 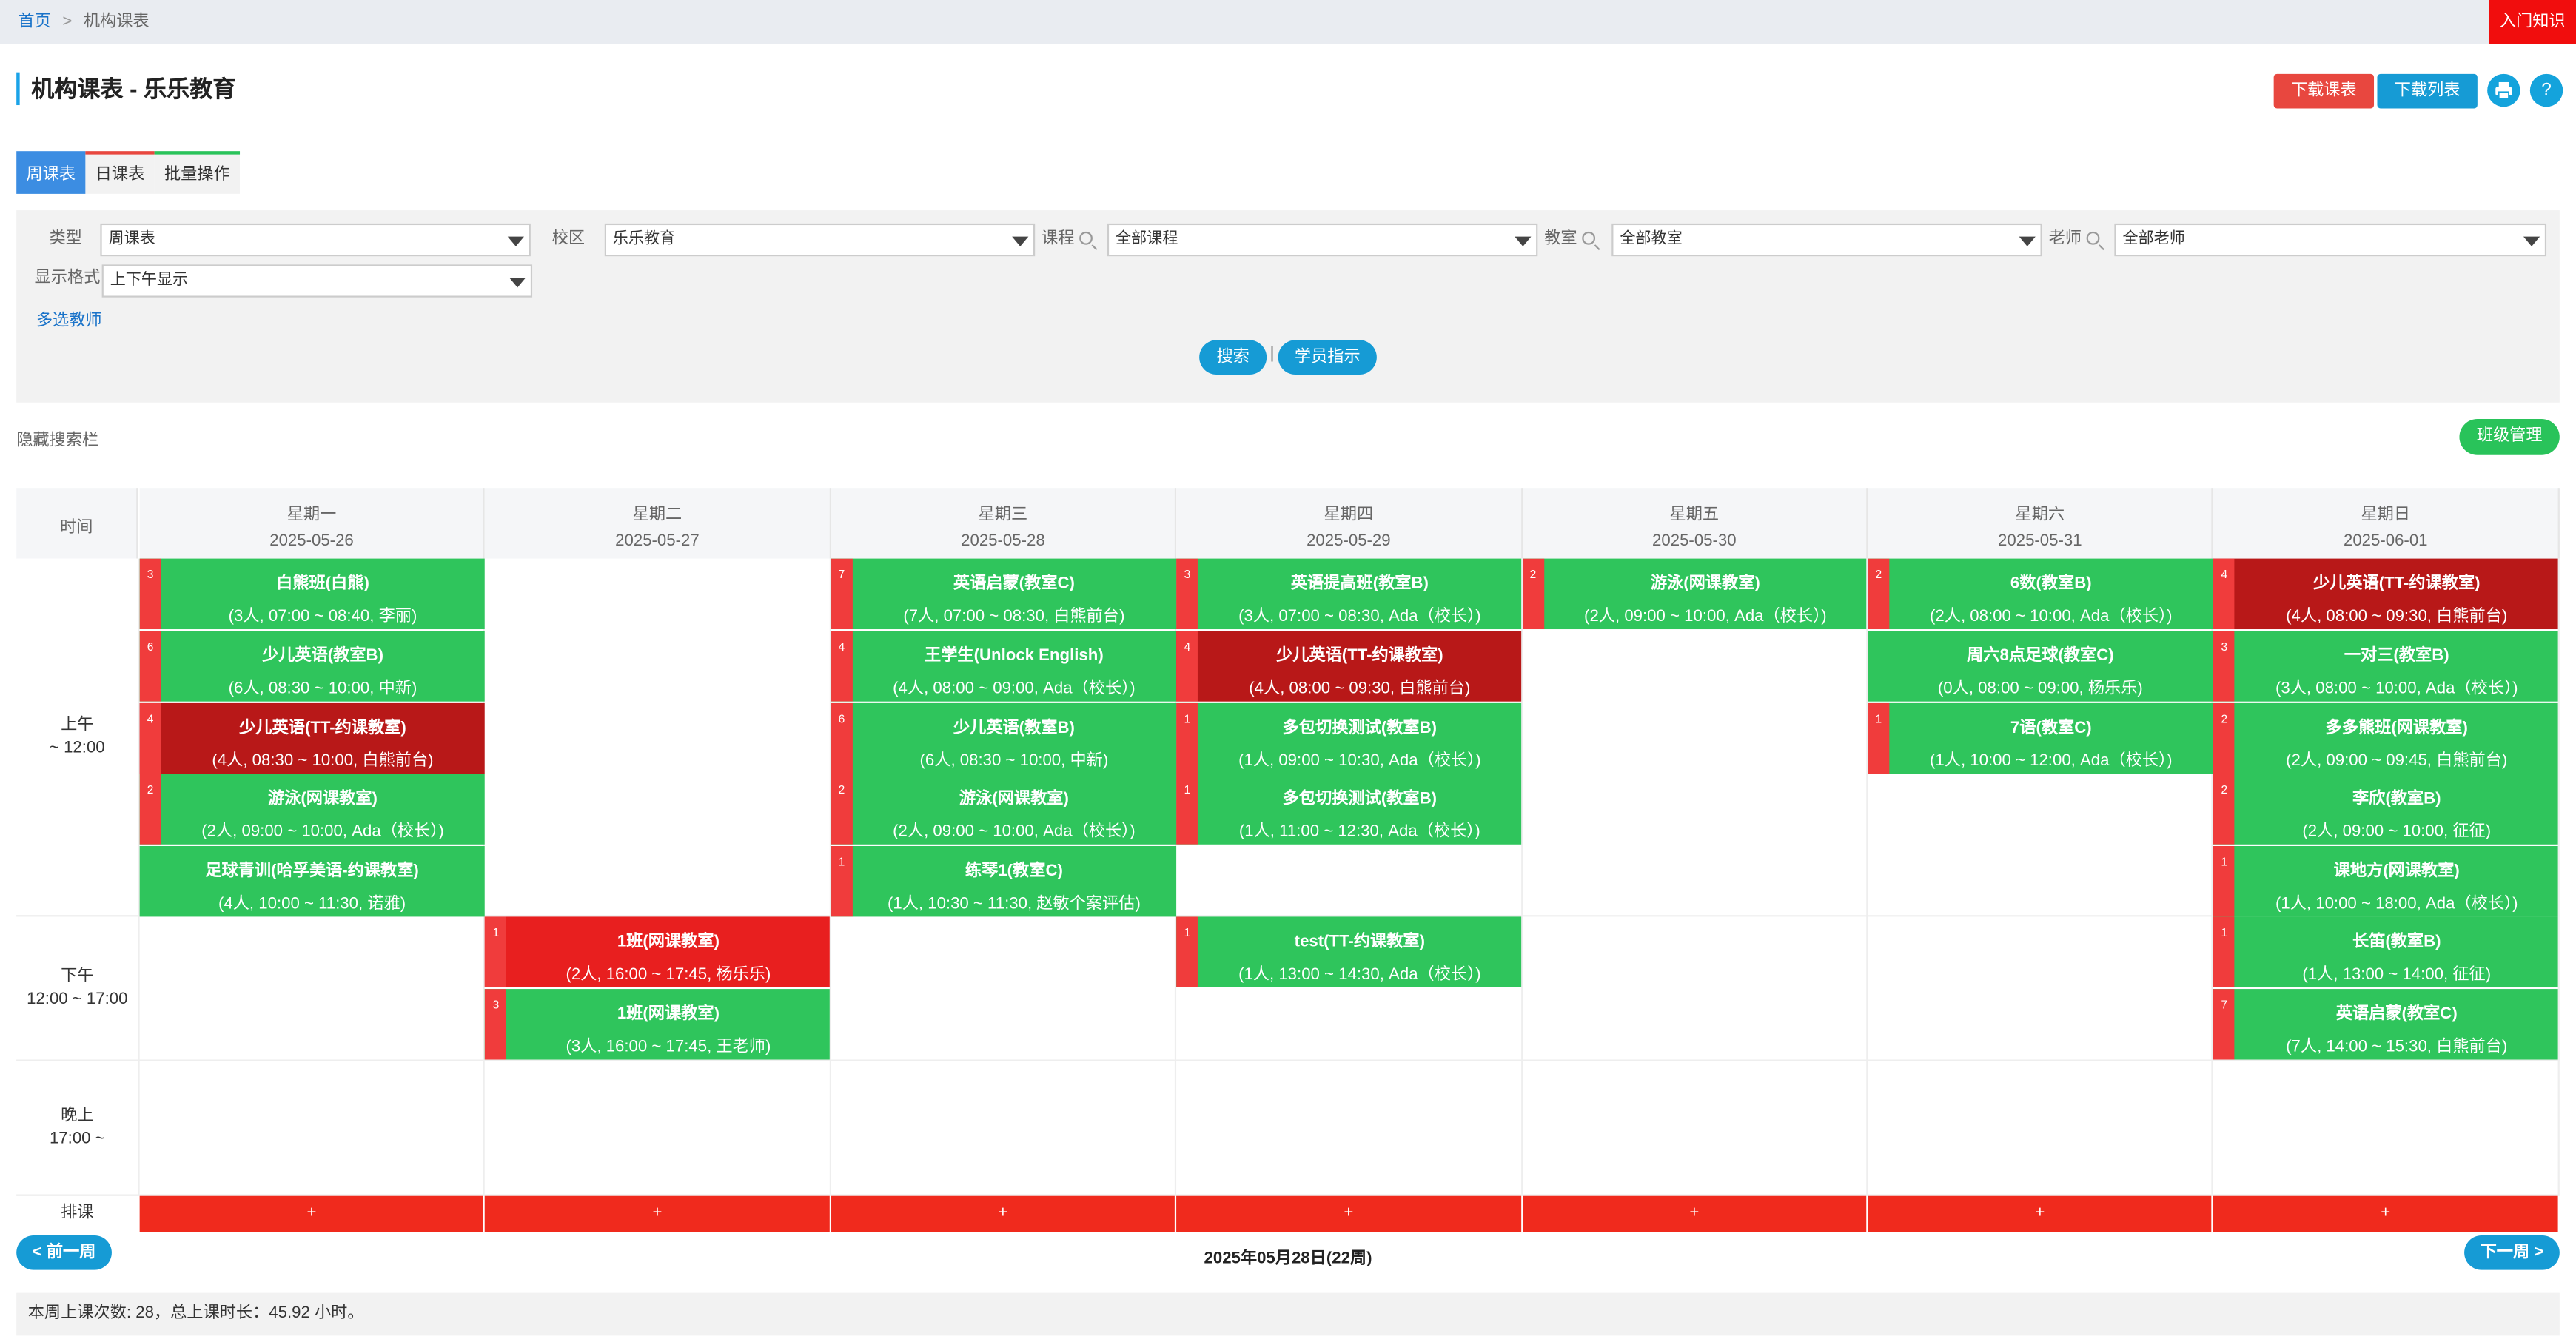 I want to click on type-select: 周课表, so click(x=315, y=240).